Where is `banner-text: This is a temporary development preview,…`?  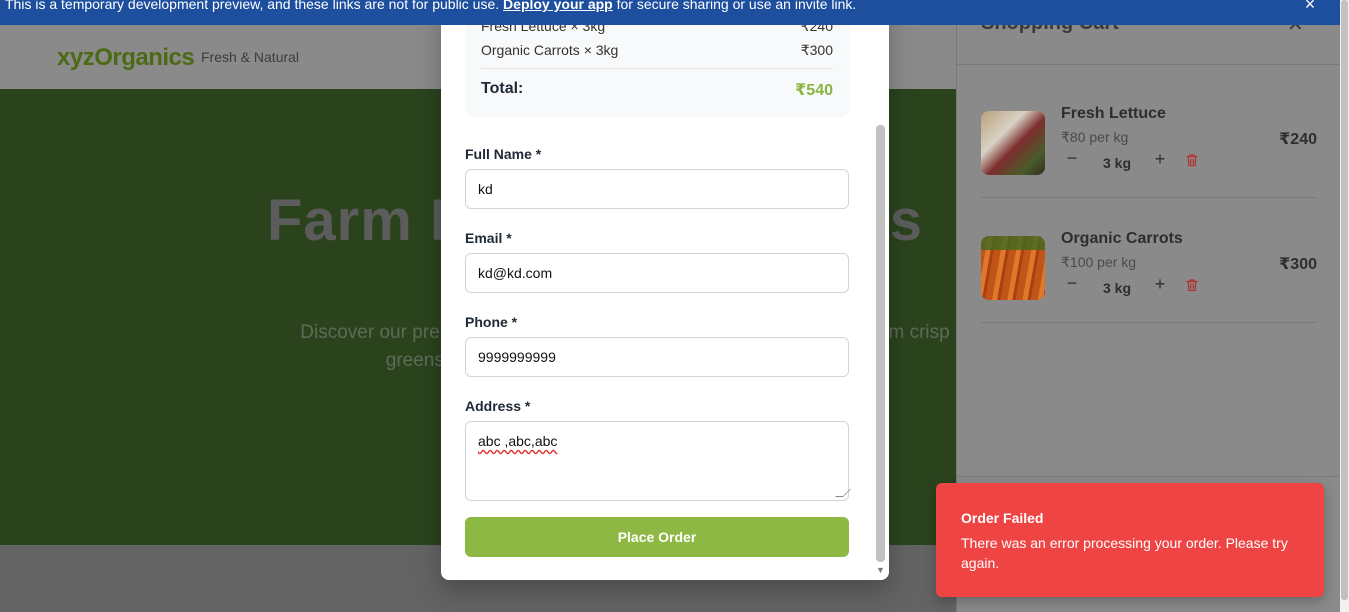
banner-text: This is a temporary development preview,… is located at coordinates (252, 6).